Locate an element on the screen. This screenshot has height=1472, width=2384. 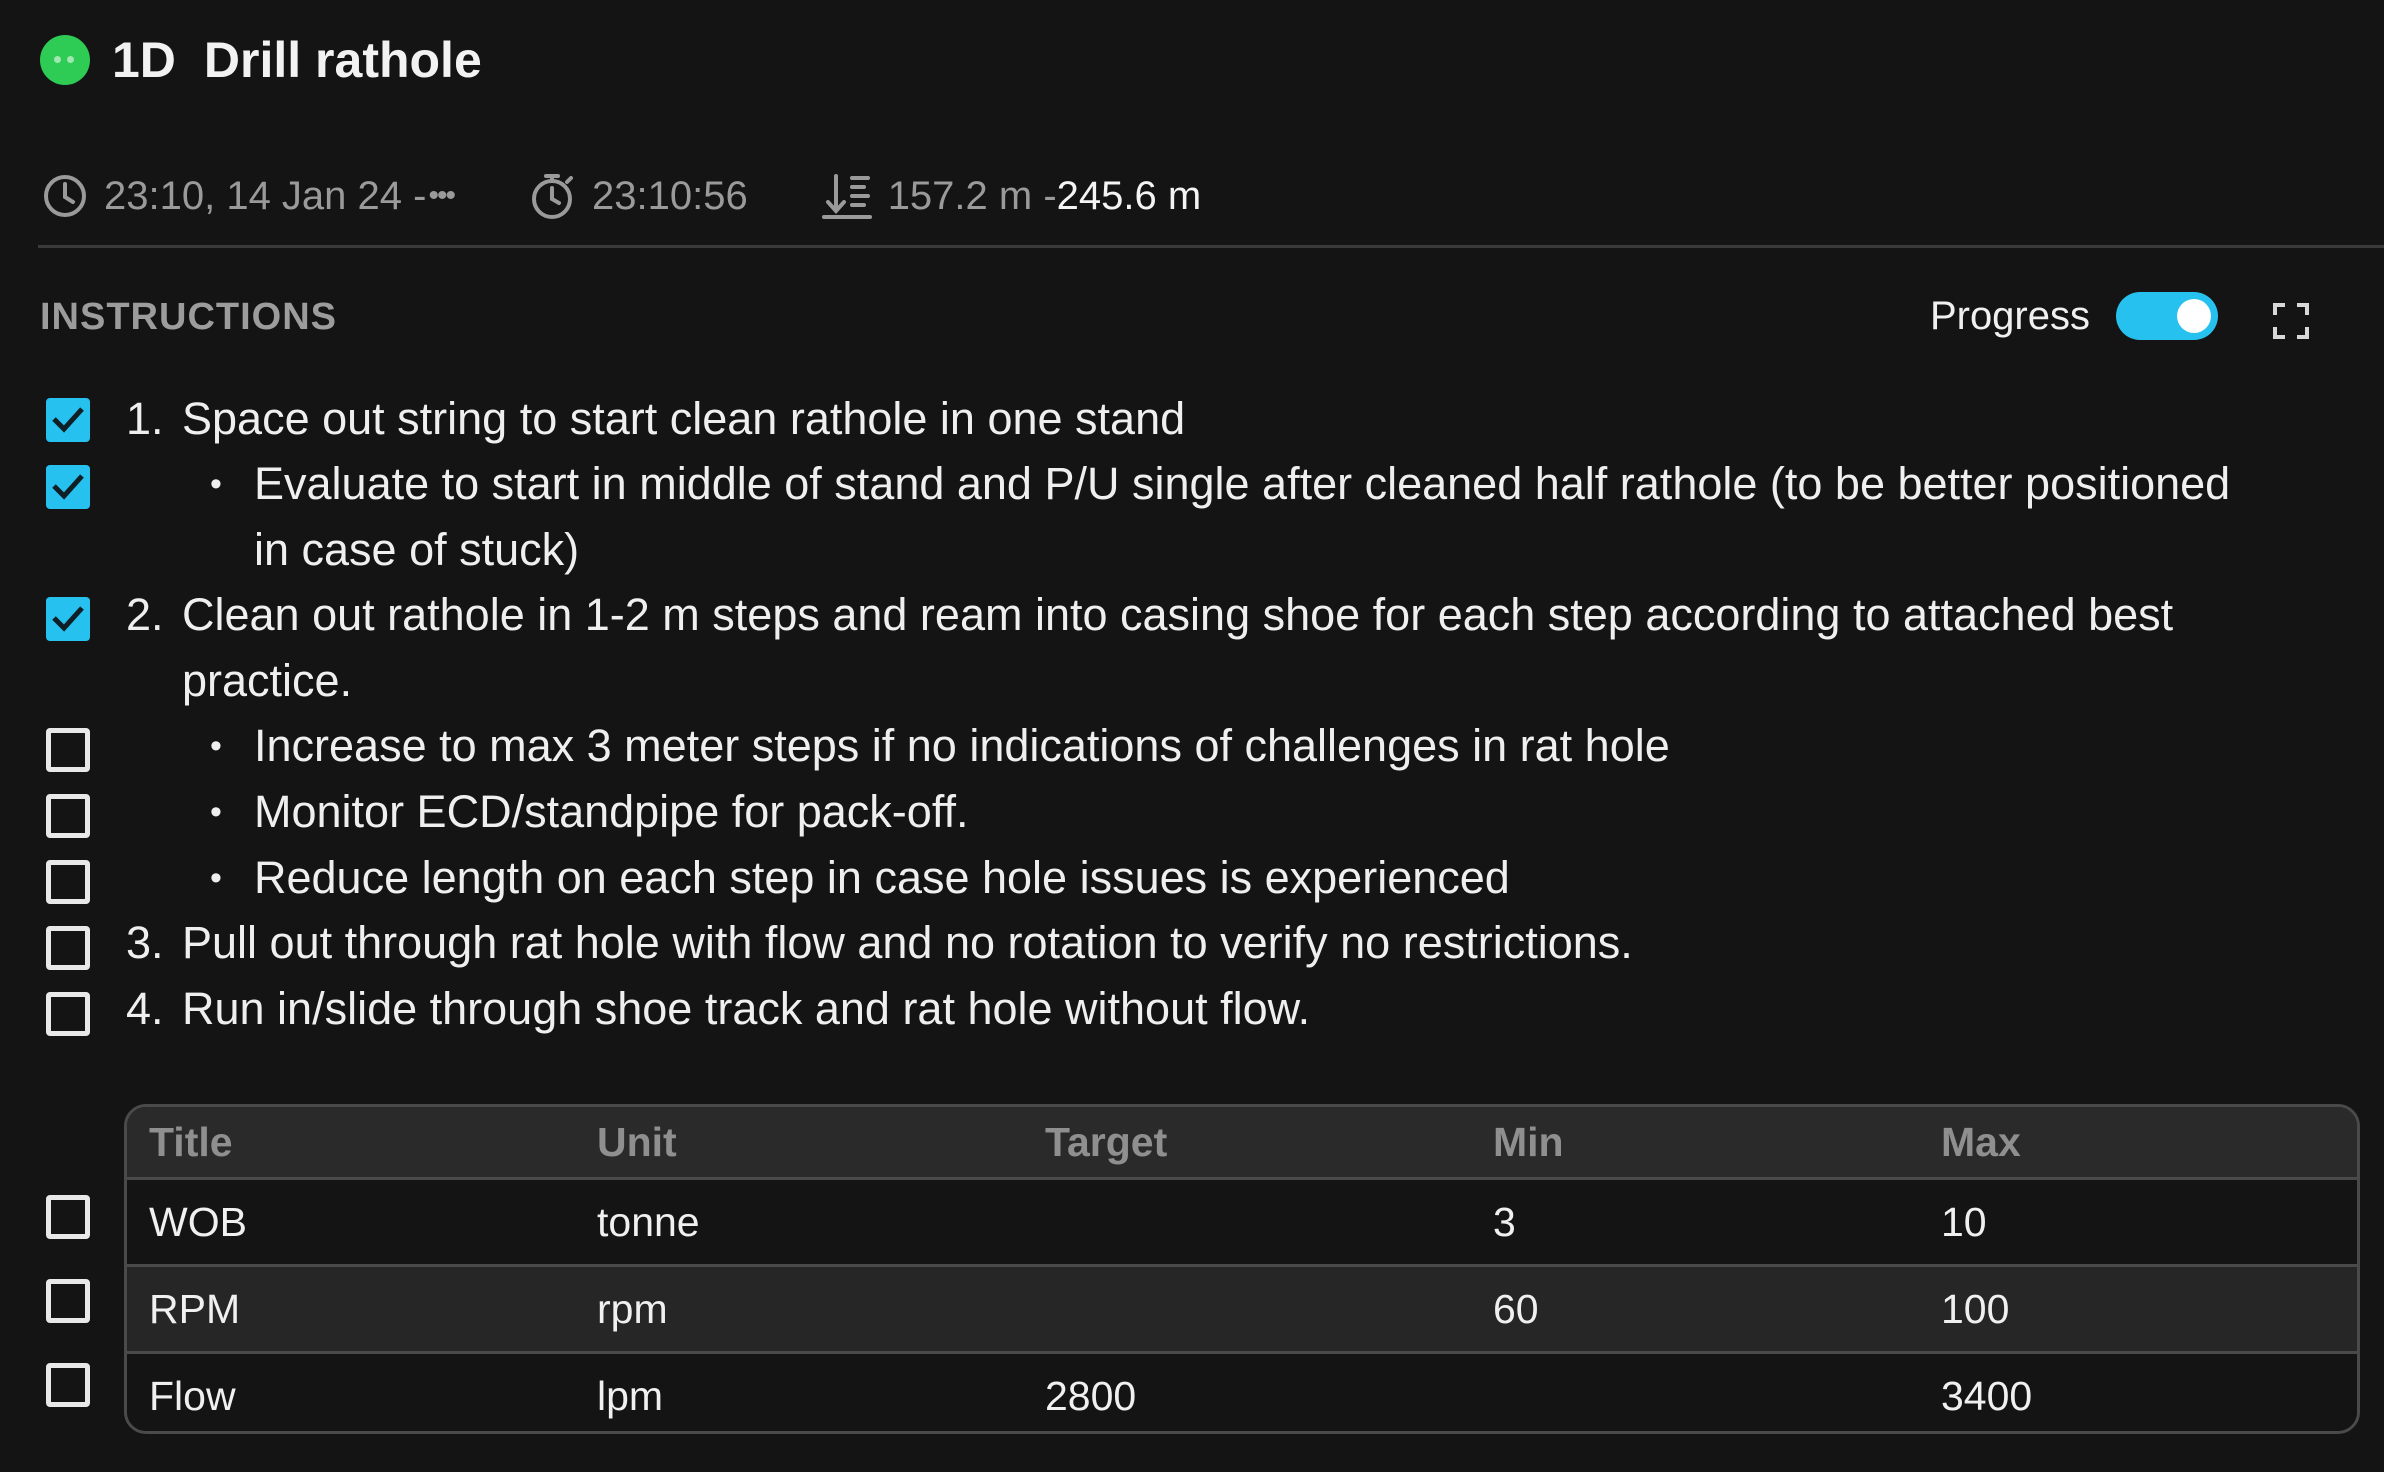
column-header: Title is located at coordinates (191, 1141).